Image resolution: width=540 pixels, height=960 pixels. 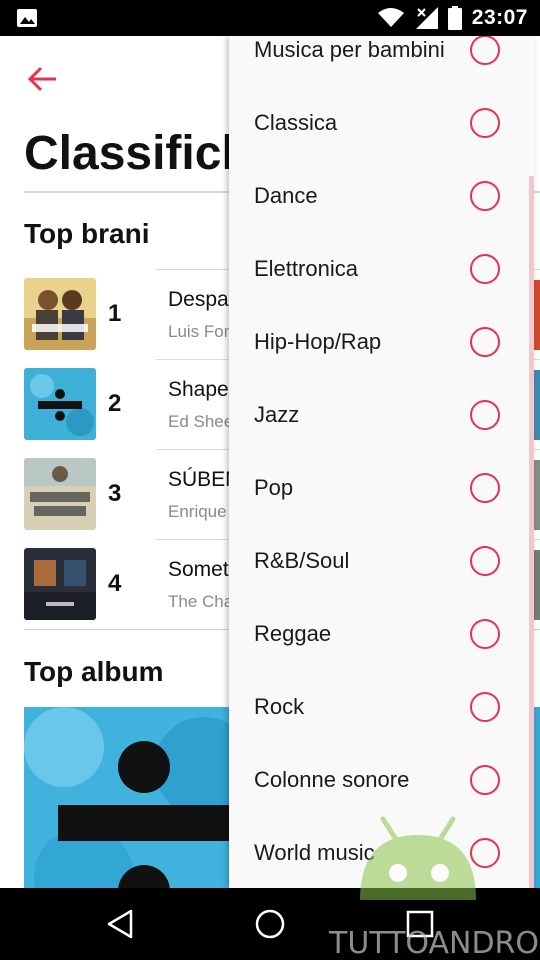 I want to click on genre-option: R&B/Soul, so click(x=381, y=560).